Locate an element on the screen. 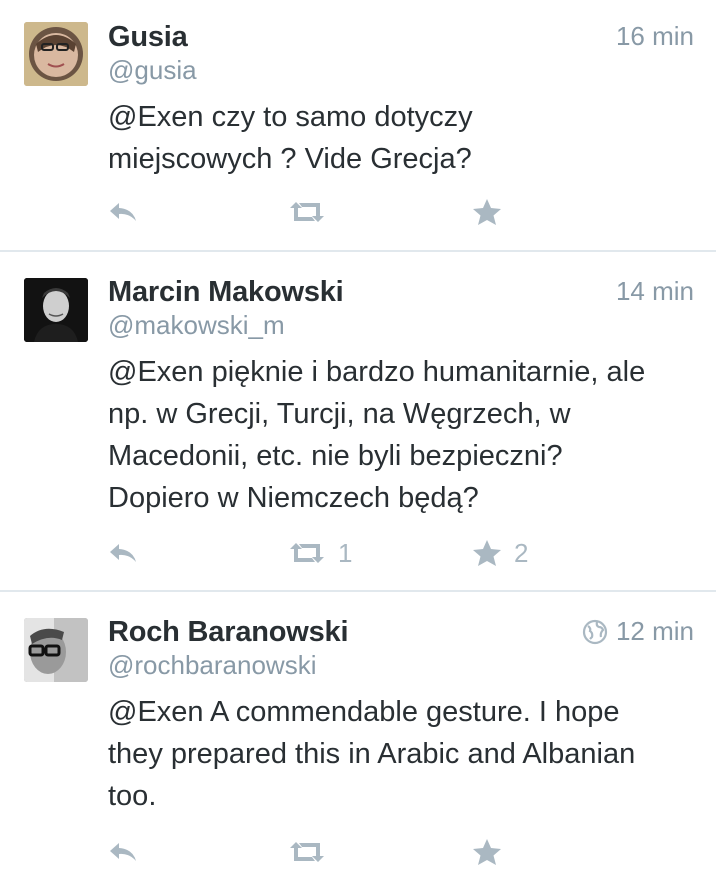 This screenshot has width=716, height=882. favorite-count: 2 is located at coordinates (521, 552).